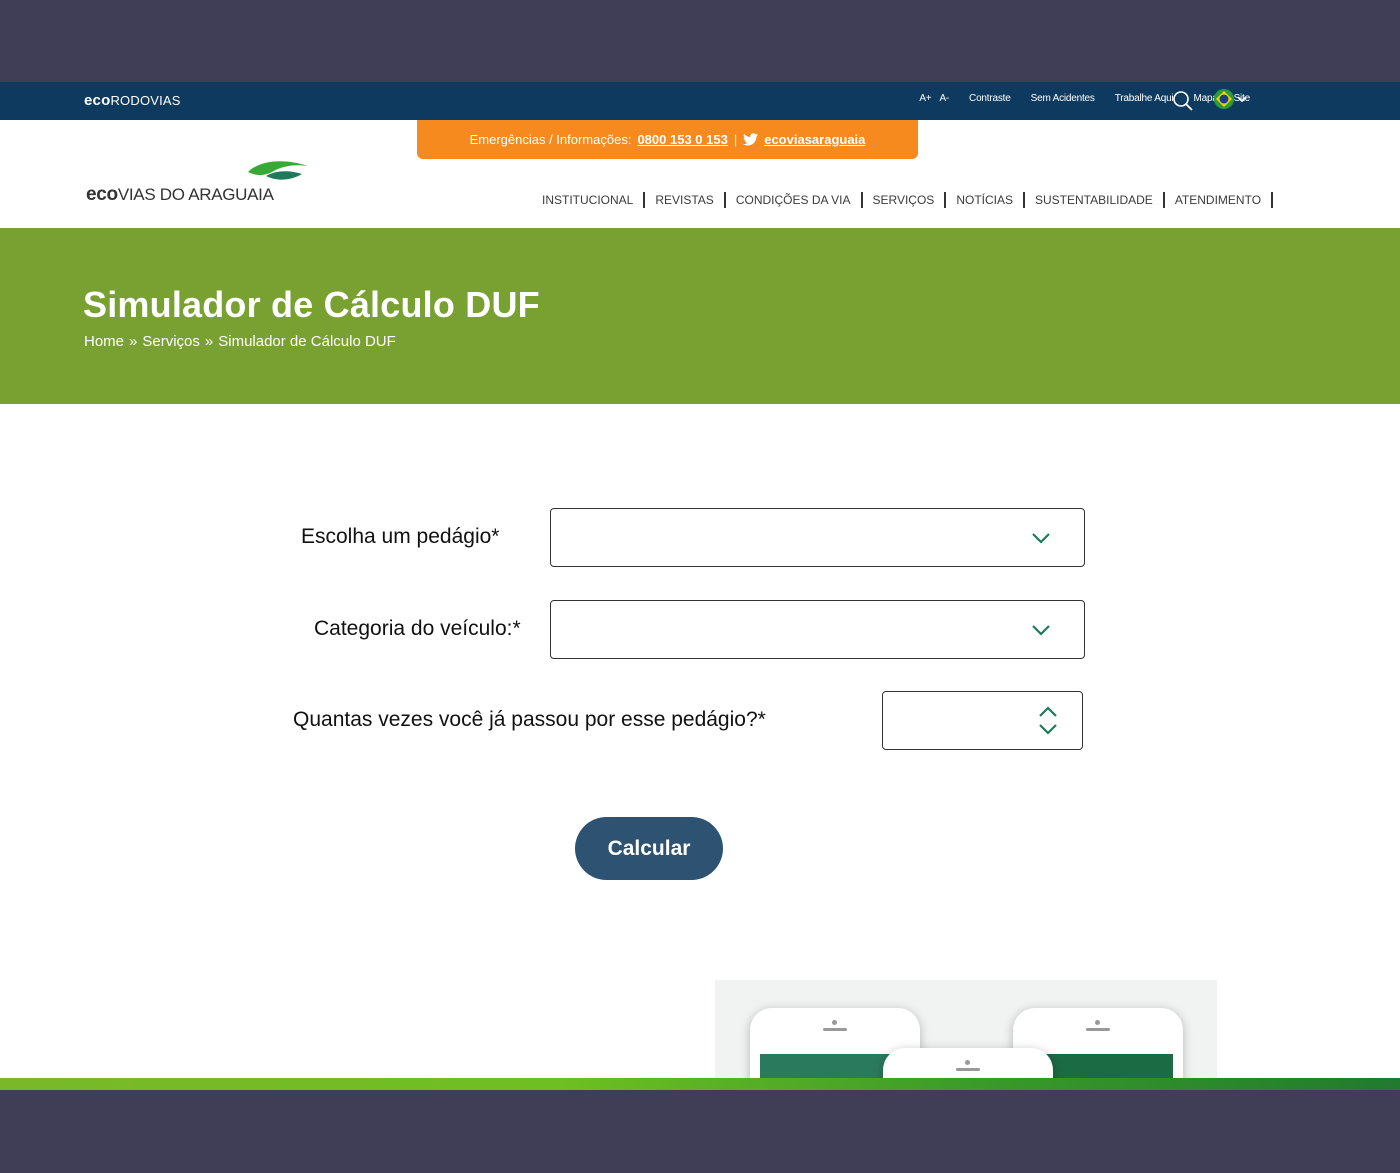  I want to click on toll-label: Escolha um pedágio*, so click(400, 536).